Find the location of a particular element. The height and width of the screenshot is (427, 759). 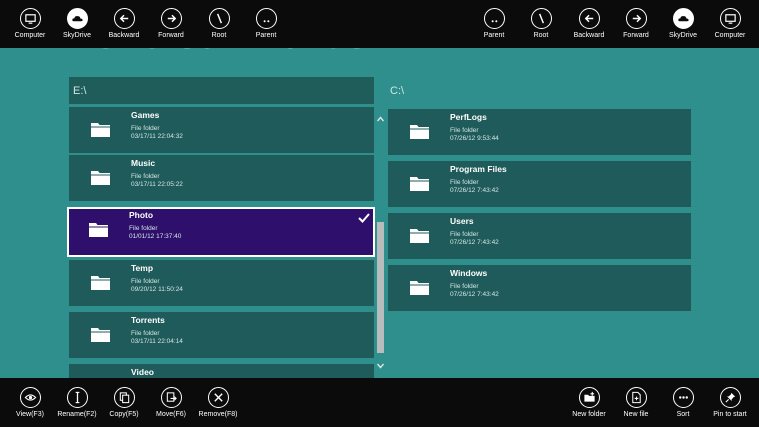

root-button-left: Root is located at coordinates (219, 23).